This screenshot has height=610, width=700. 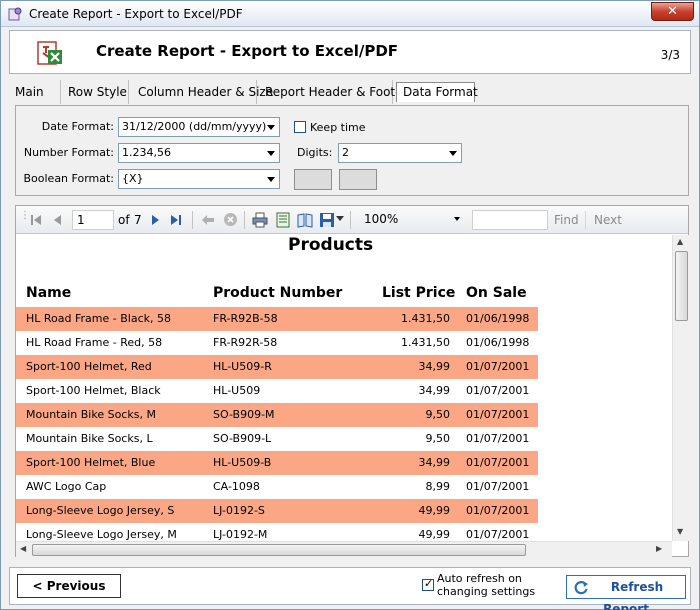 I want to click on first-page-icon, so click(x=36, y=220).